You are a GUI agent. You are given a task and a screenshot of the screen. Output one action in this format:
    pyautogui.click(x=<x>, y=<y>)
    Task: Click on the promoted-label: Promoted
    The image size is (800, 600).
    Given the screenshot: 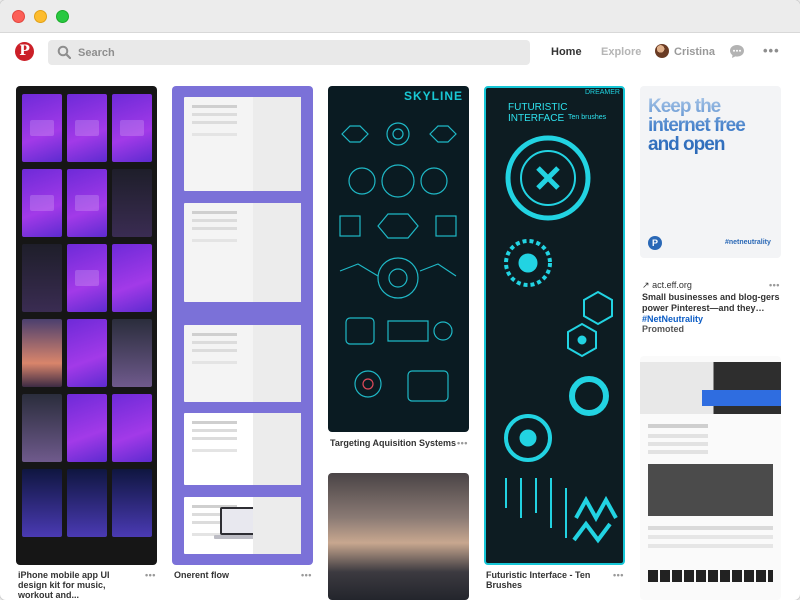 What is the action you would take?
    pyautogui.click(x=663, y=329)
    